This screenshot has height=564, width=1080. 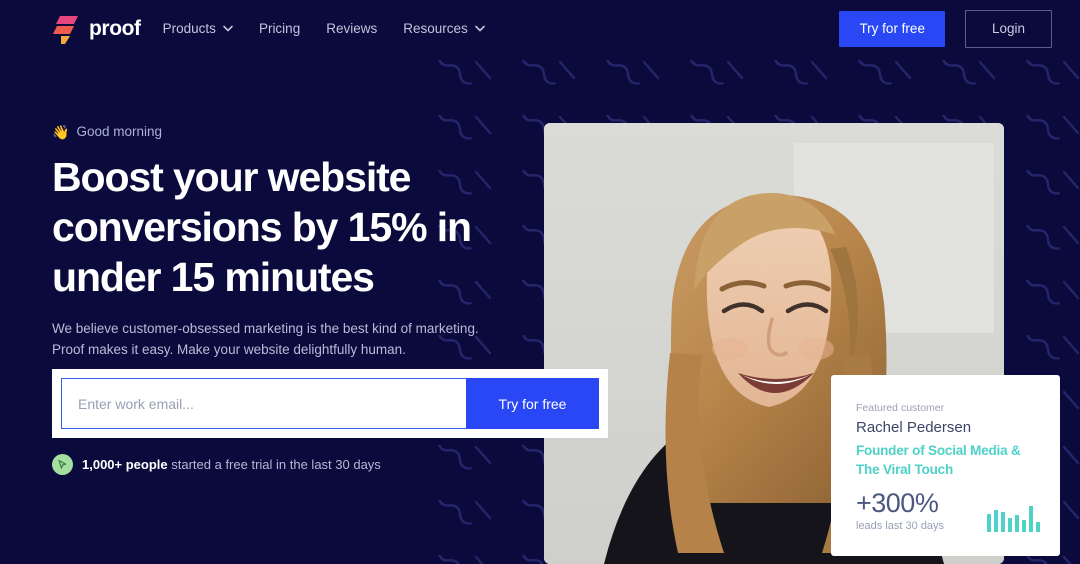 What do you see at coordinates (892, 28) in the screenshot?
I see `header-try-for-free-button: Try for free` at bounding box center [892, 28].